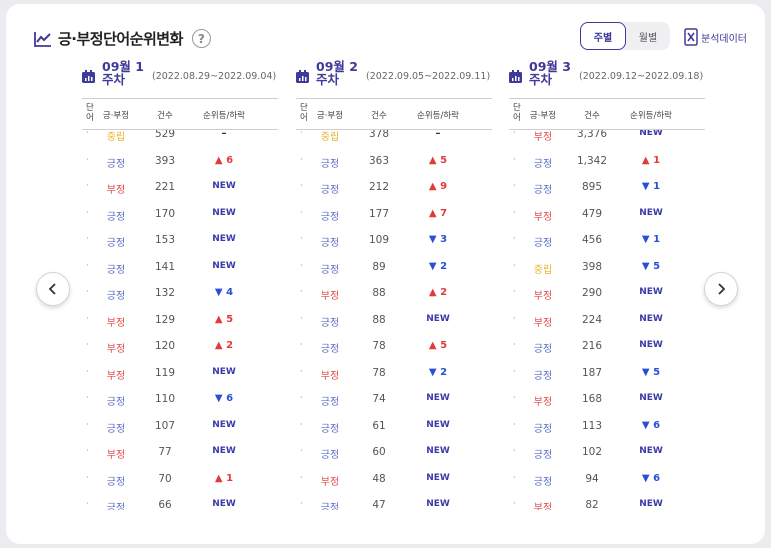 This screenshot has width=771, height=548. Describe the element at coordinates (330, 137) in the screenshot. I see `sentiment-cell: 중립` at that location.